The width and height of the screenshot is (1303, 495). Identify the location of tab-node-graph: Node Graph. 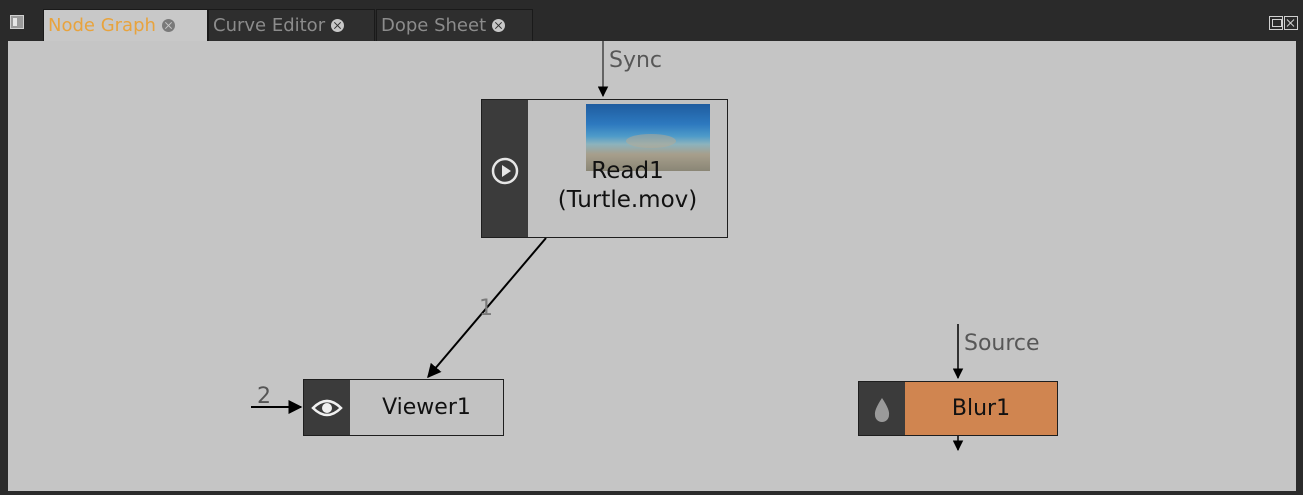
(125, 25).